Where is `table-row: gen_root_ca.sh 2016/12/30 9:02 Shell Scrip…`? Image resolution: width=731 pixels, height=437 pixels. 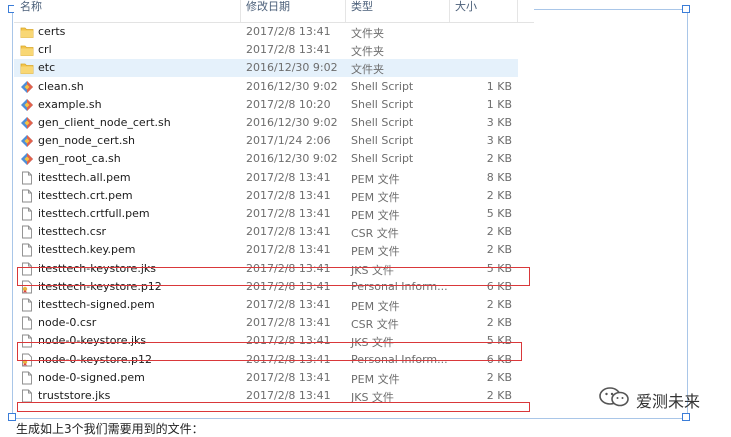
table-row: gen_root_ca.sh 2016/12/30 9:02 Shell Scrip… is located at coordinates (266, 159).